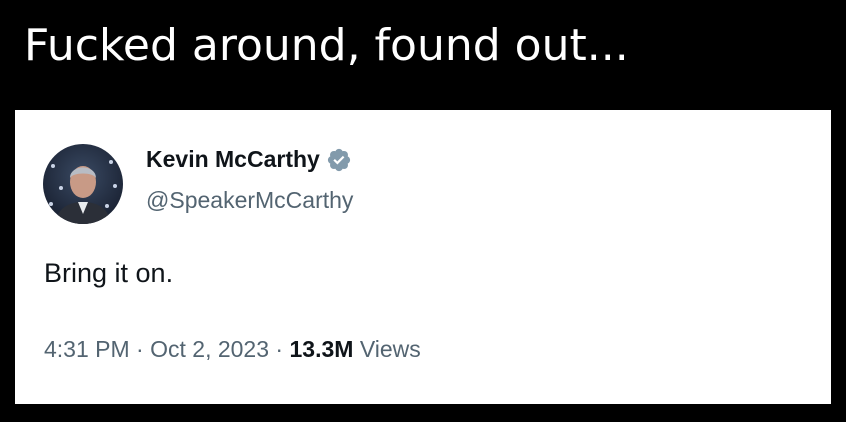 The height and width of the screenshot is (422, 846). I want to click on display-name-text: Kevin McCarthy, so click(233, 159).